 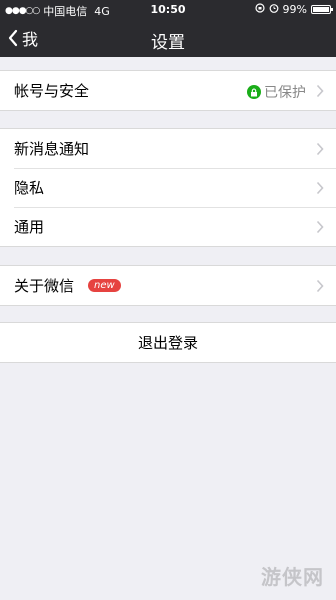 I want to click on notifications-item: 新消息通知, so click(x=168, y=148).